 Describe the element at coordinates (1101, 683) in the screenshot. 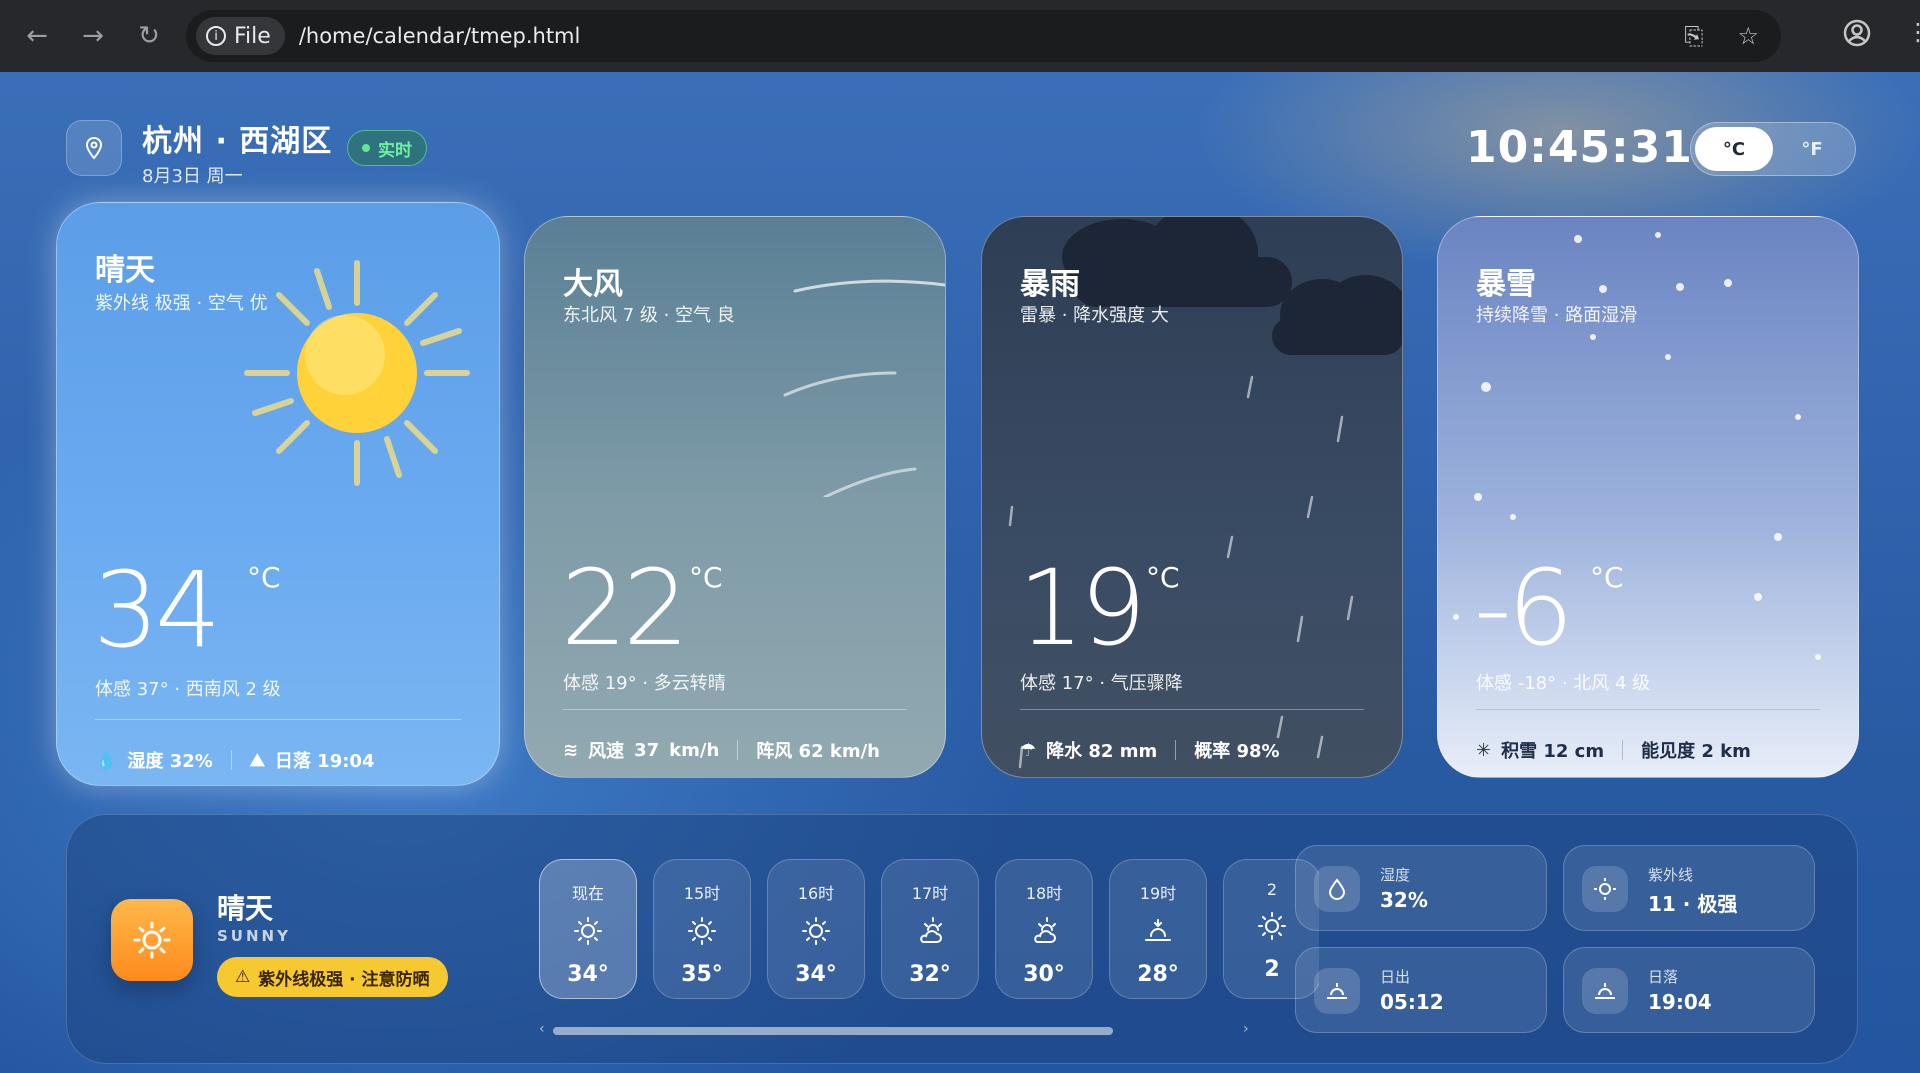

I see `feels-like: 体感 17° · 气压骤降` at that location.